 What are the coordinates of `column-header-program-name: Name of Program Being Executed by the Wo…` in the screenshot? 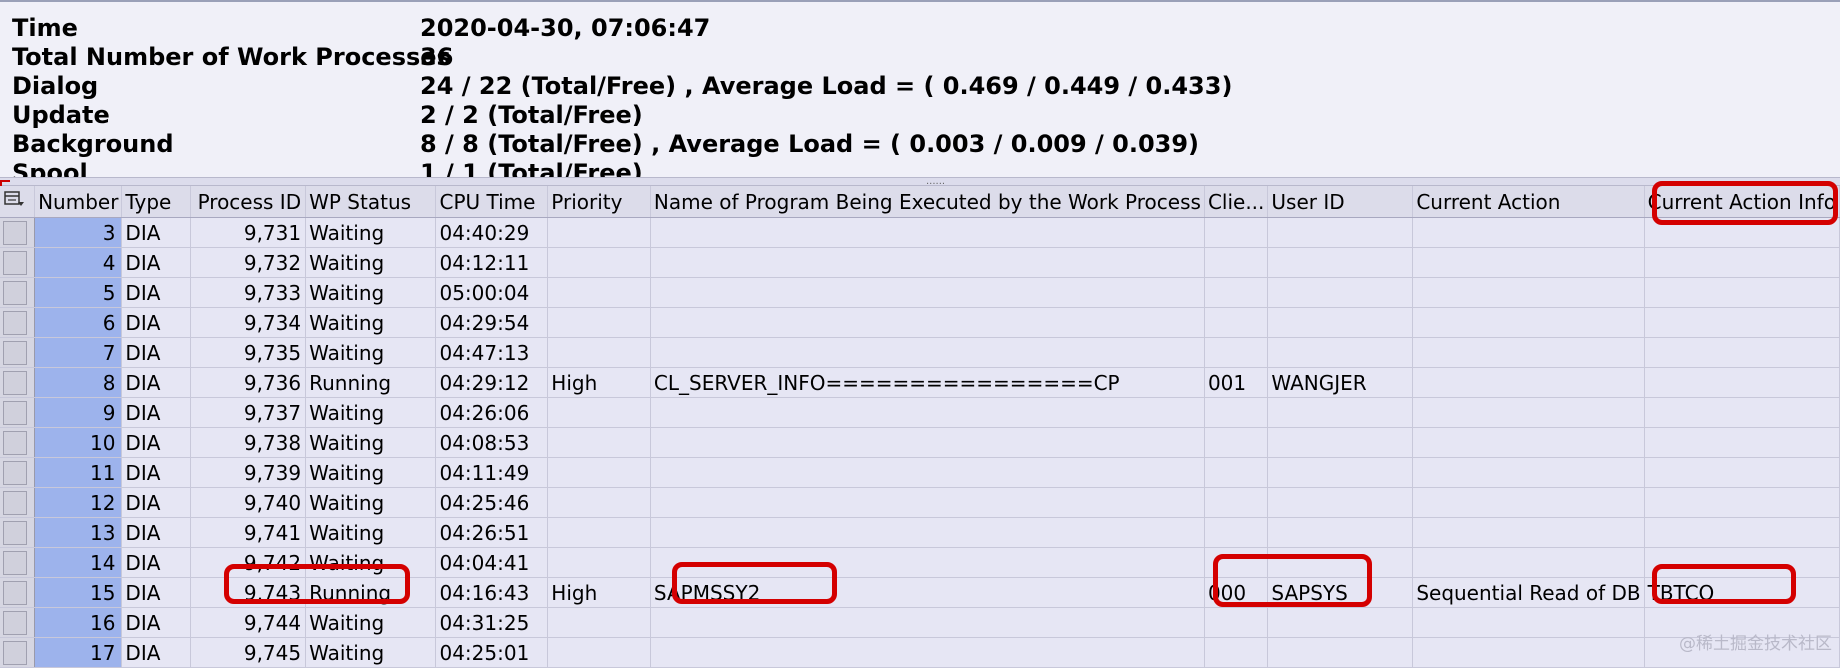 It's located at (927, 202).